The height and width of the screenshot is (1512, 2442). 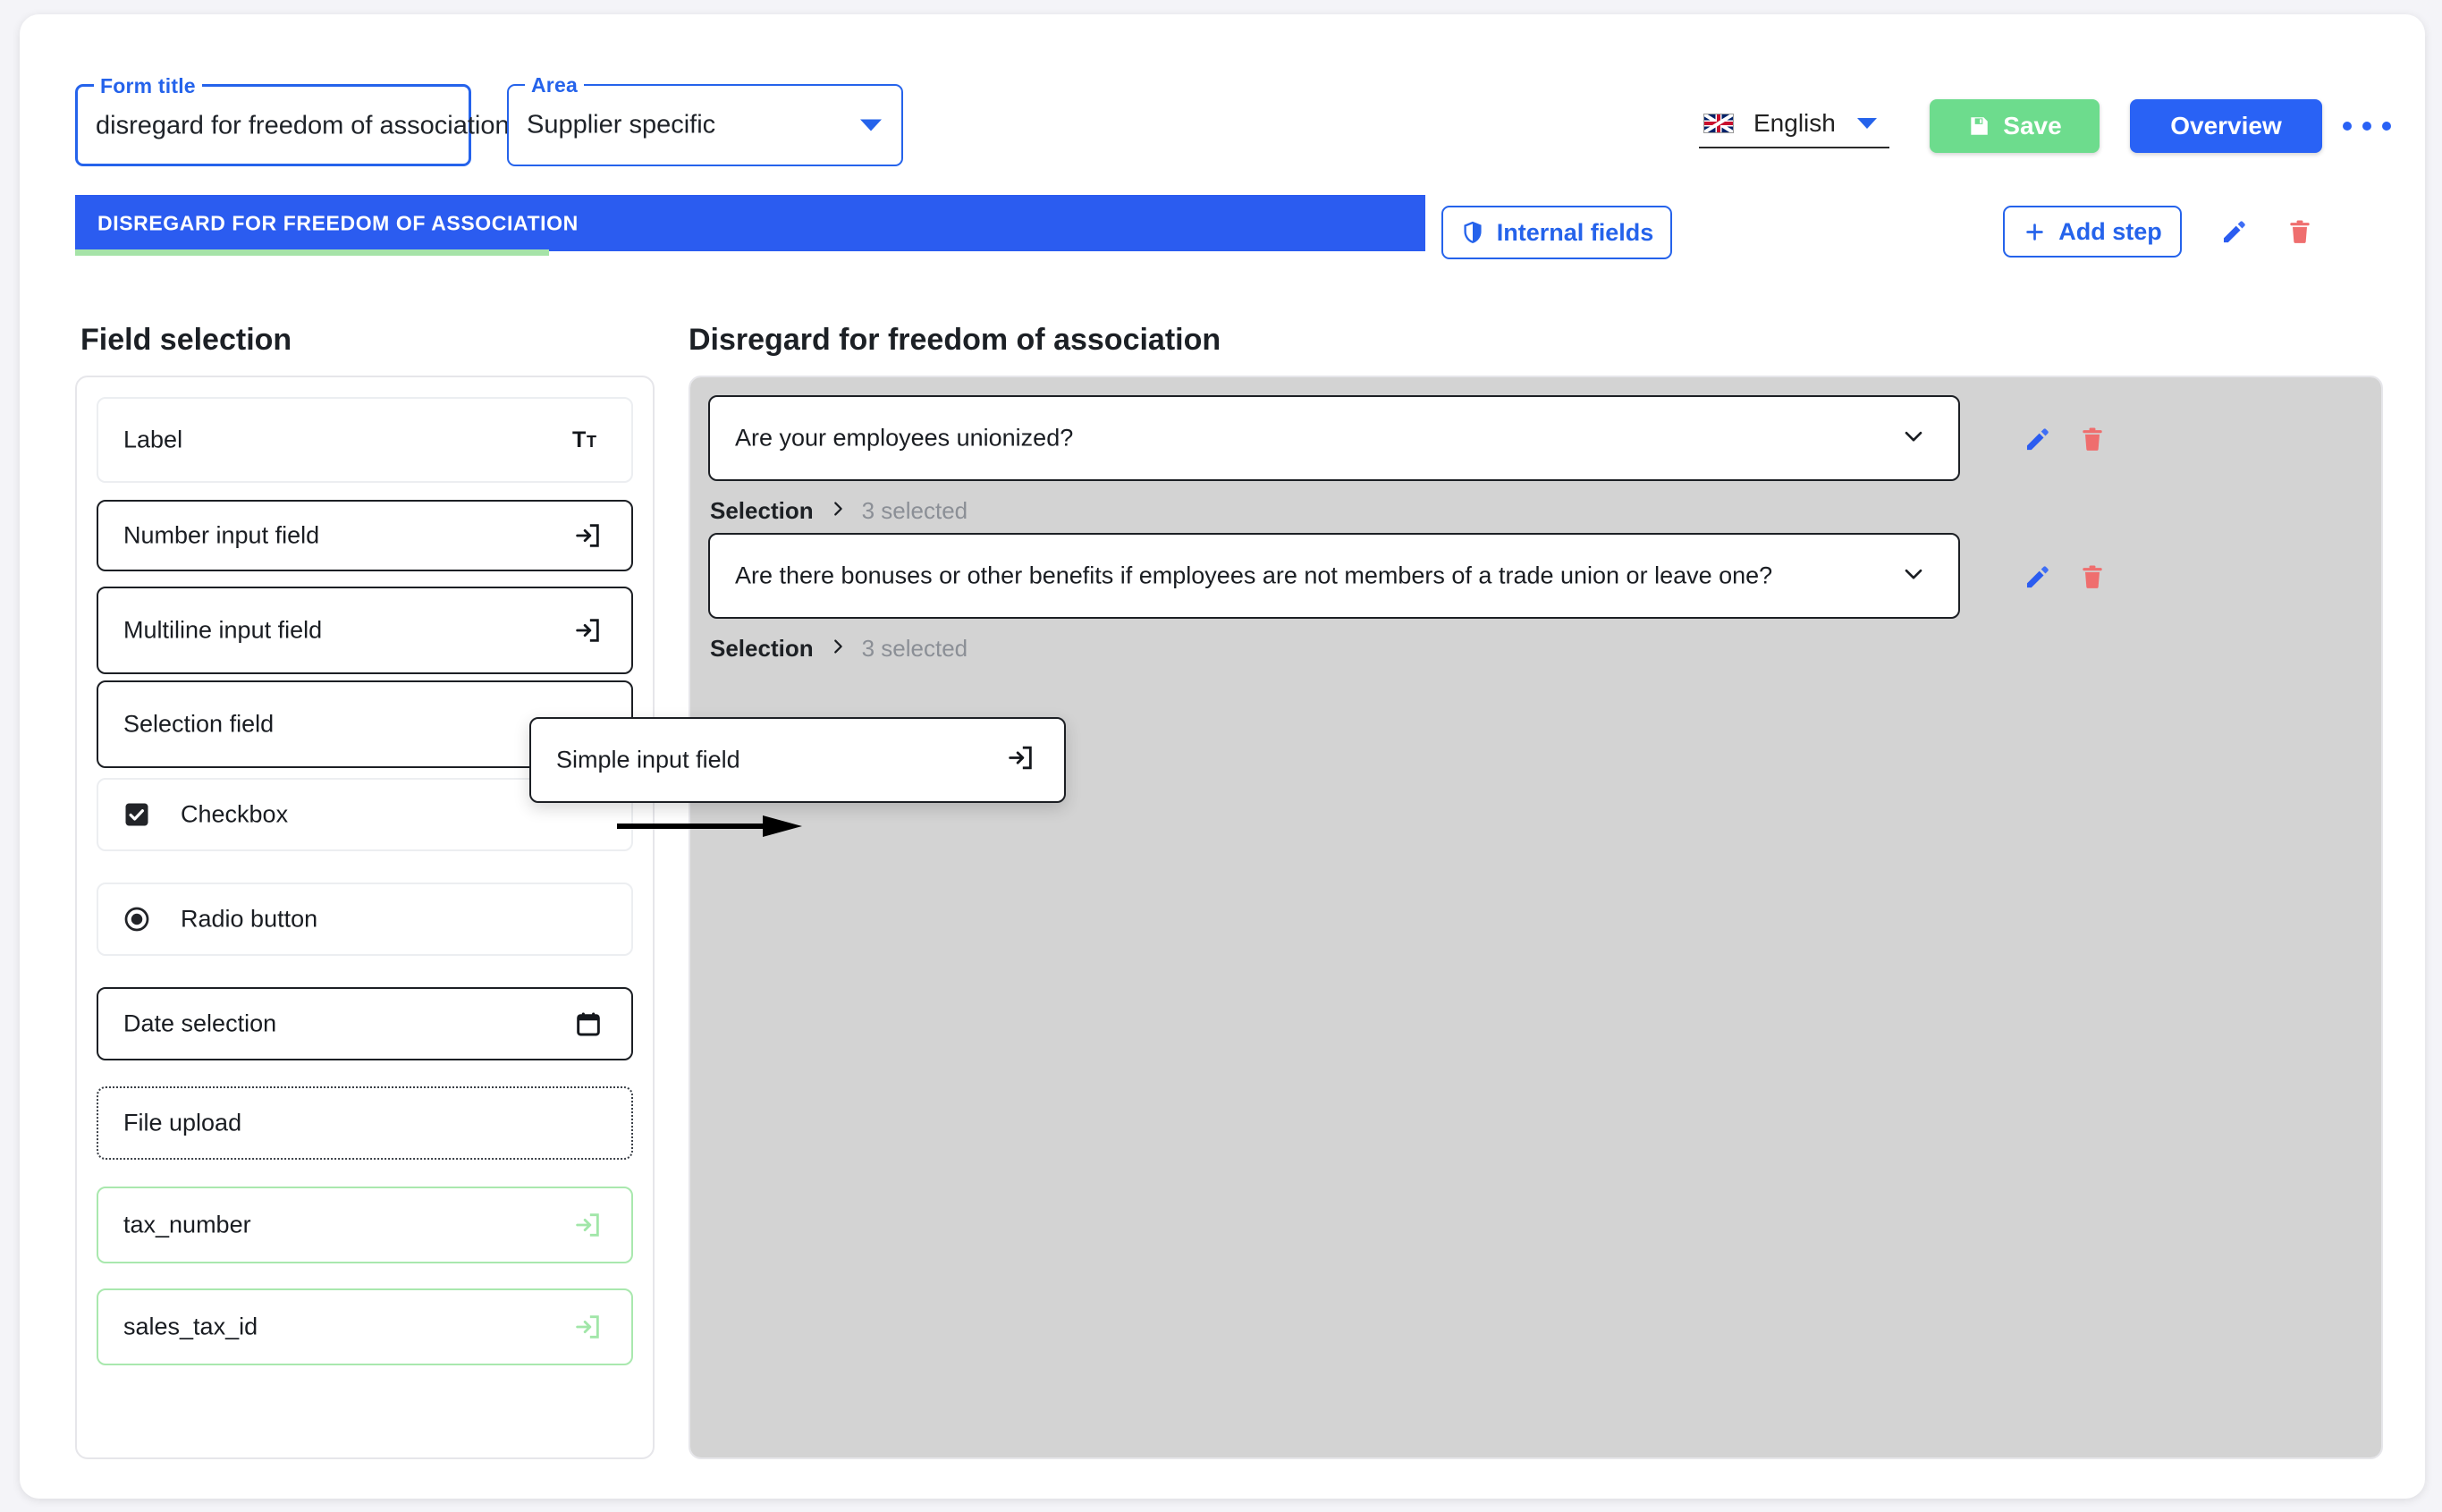 What do you see at coordinates (2110, 231) in the screenshot?
I see `add-step-label: Add step` at bounding box center [2110, 231].